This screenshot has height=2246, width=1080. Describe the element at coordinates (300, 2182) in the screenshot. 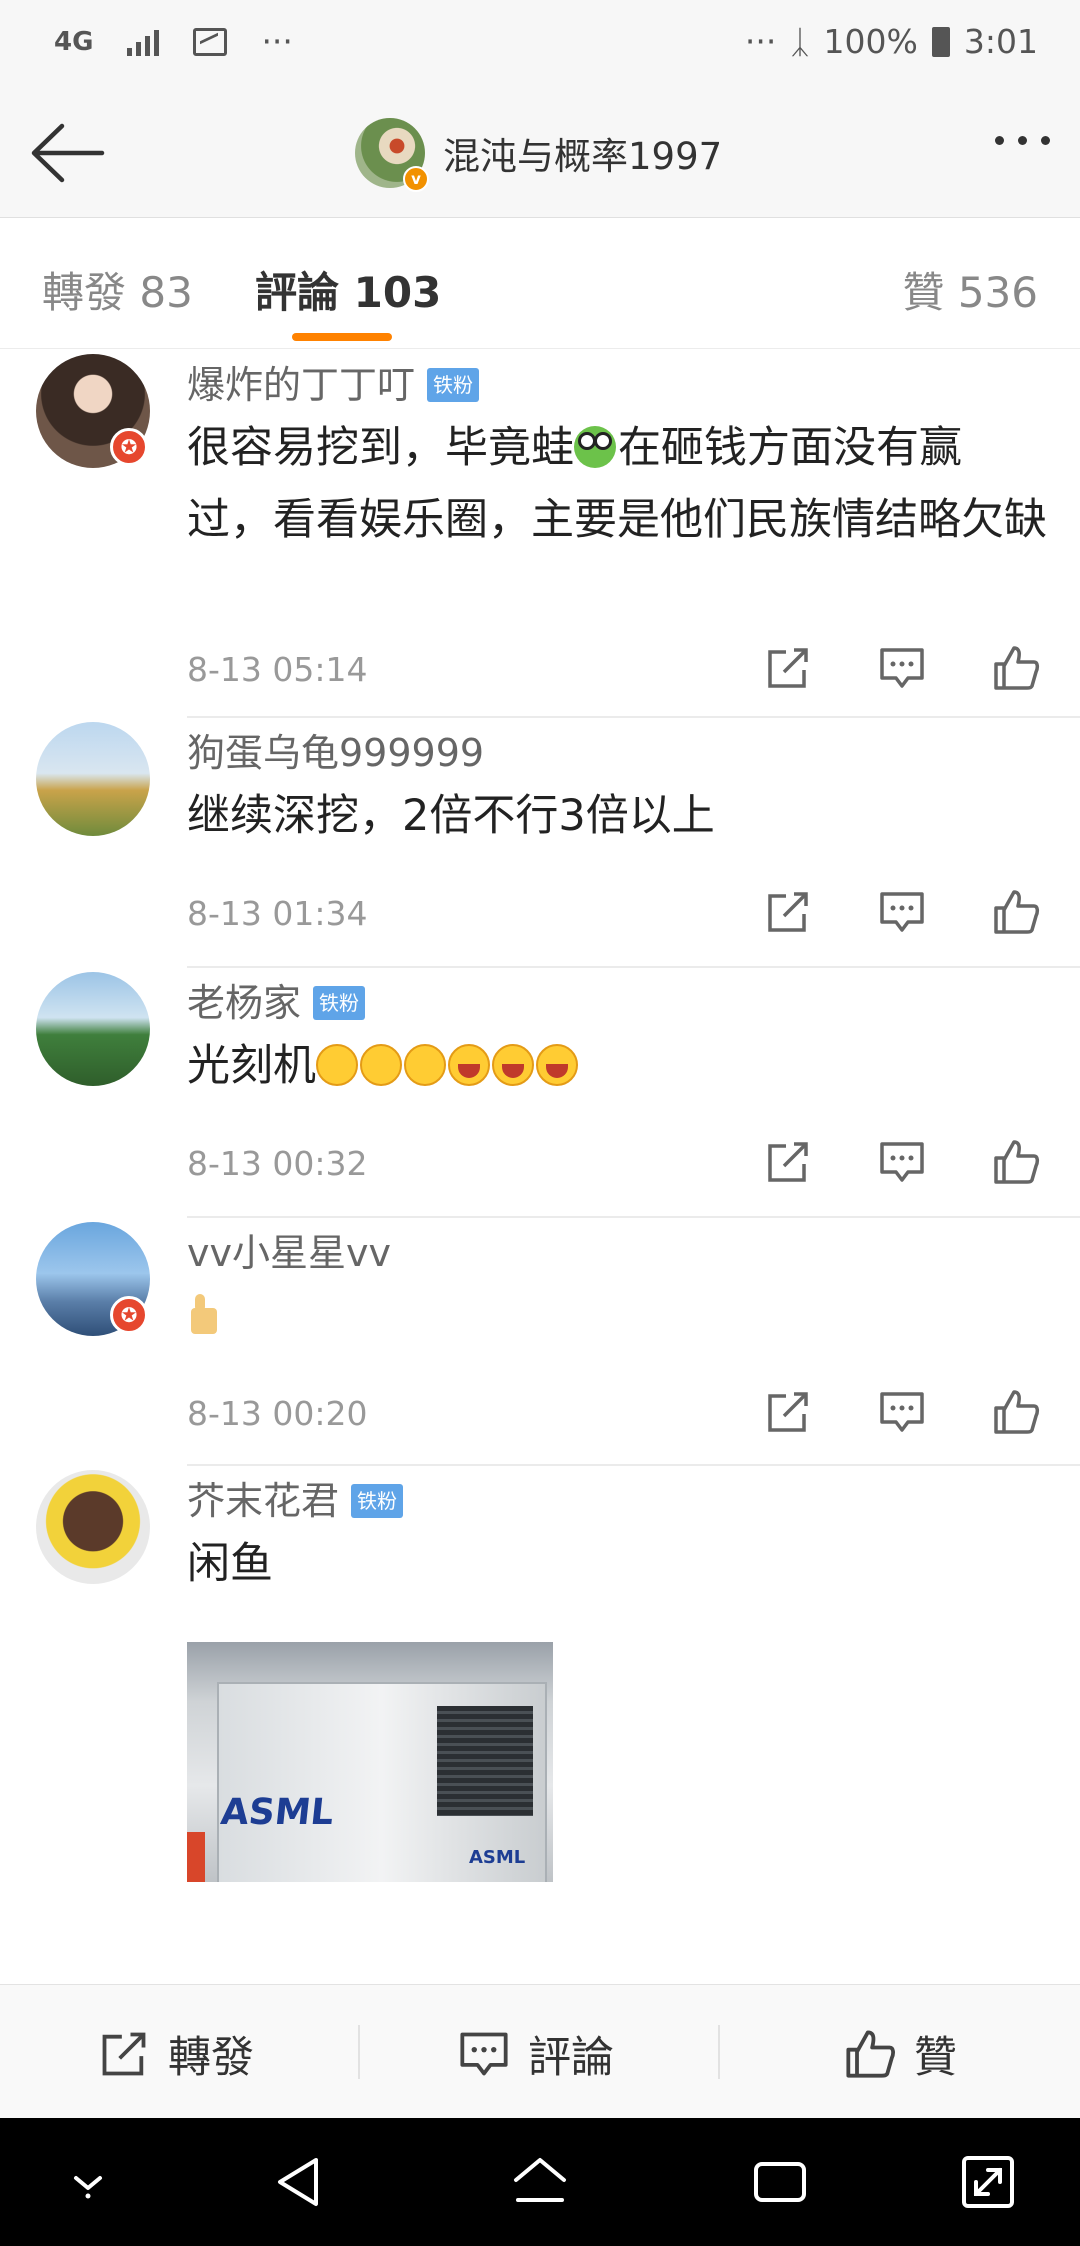

I see `nav-back-icon` at that location.